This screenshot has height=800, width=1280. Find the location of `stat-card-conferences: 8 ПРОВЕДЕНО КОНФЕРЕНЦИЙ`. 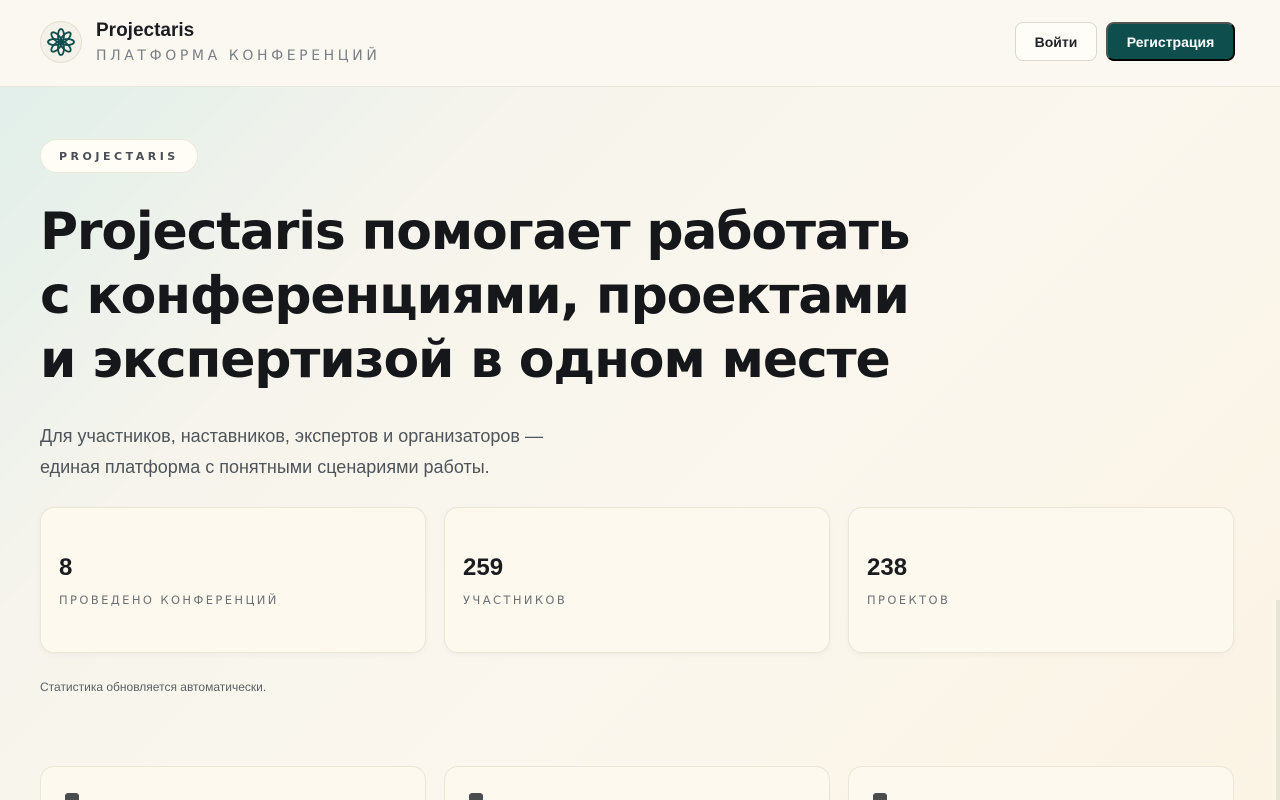

stat-card-conferences: 8 ПРОВЕДЕНО КОНФЕРЕНЦИЙ is located at coordinates (233, 580).